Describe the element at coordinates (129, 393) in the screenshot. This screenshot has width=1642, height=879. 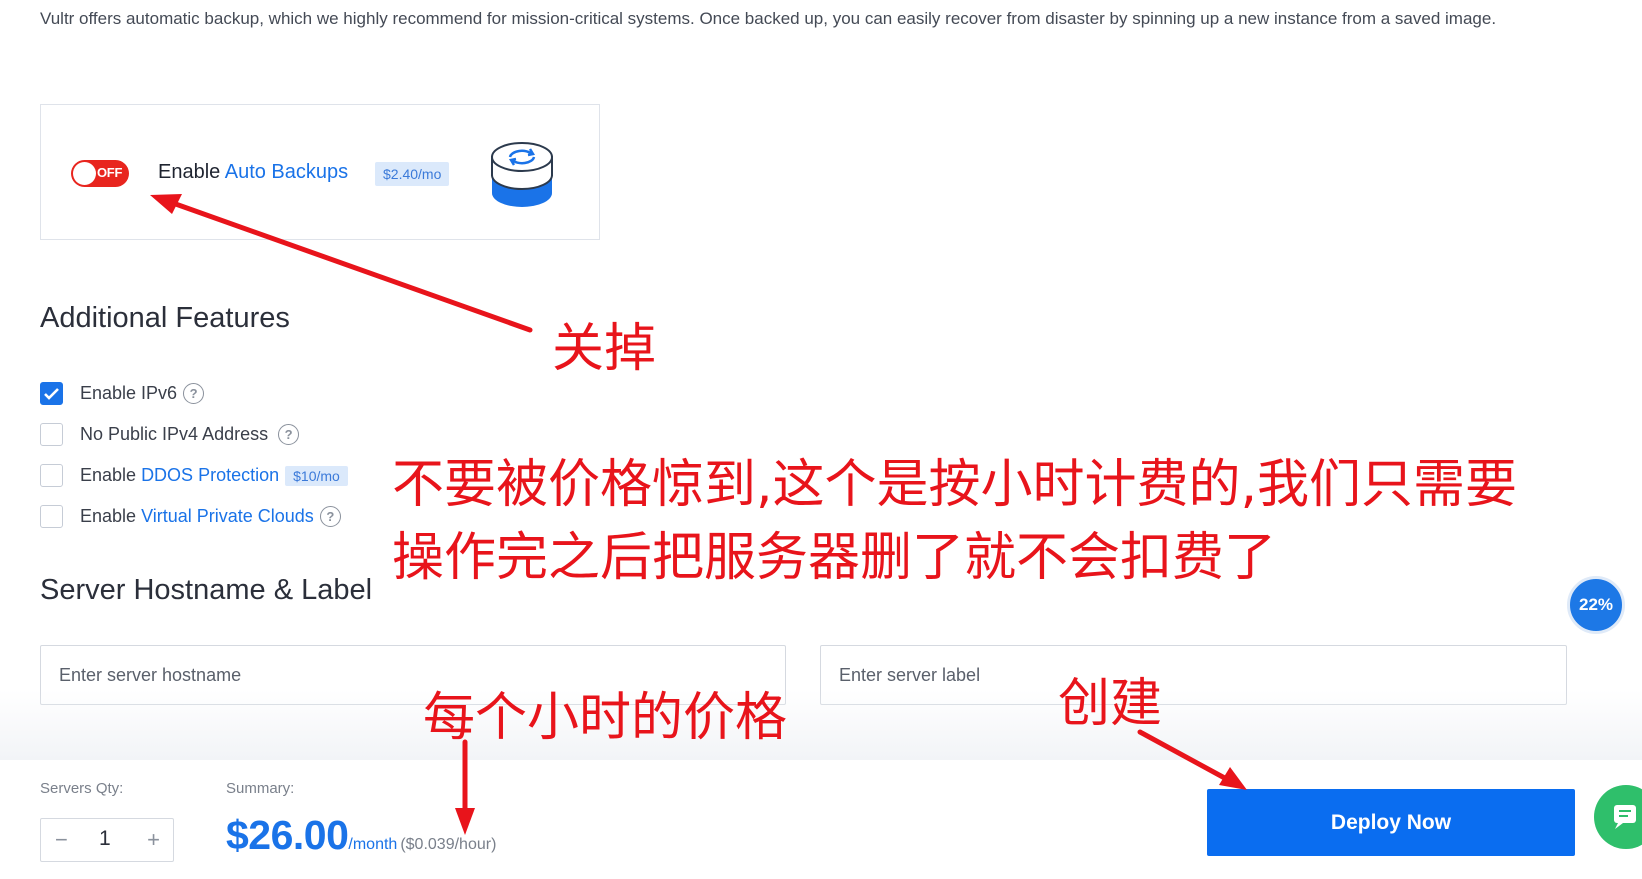
I see `feature-label-text: Enable IPv6` at that location.